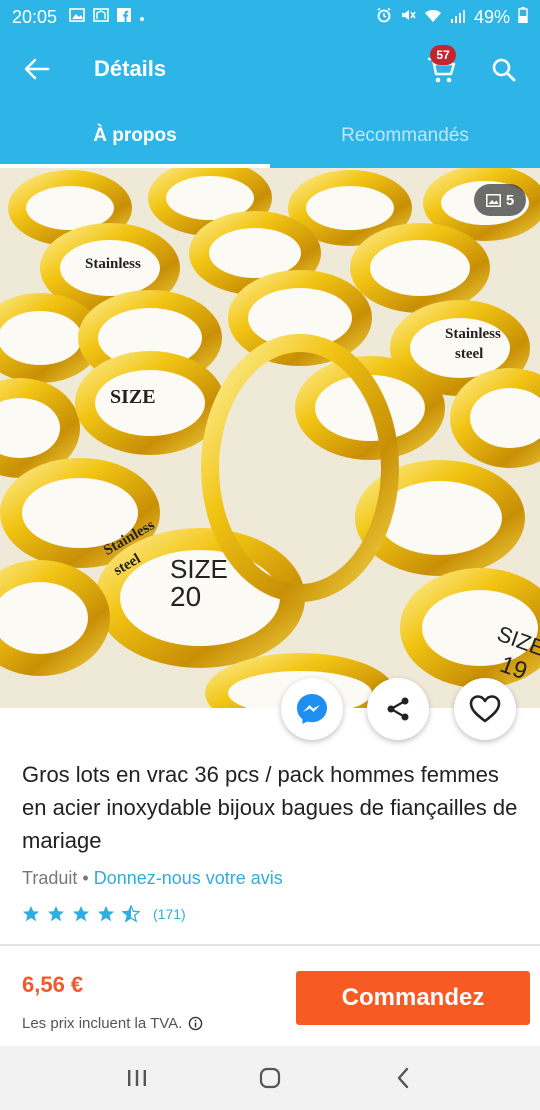 This screenshot has height=1110, width=540. Describe the element at coordinates (384, 17) in the screenshot. I see `alarm-icon` at that location.